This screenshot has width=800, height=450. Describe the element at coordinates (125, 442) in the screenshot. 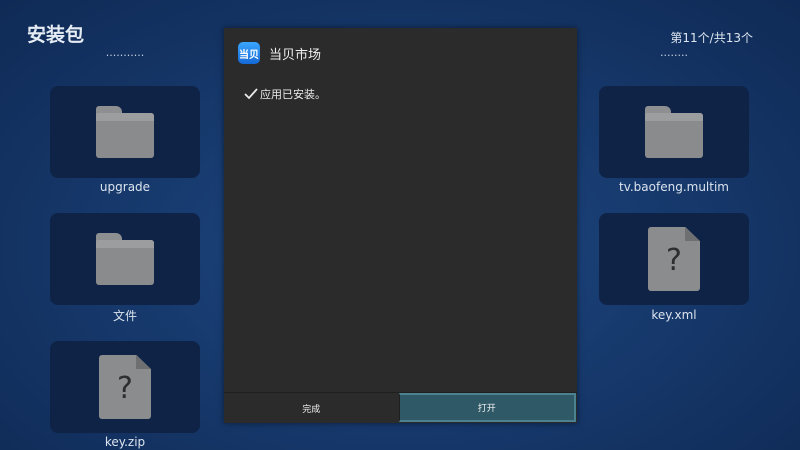

I see `tile-label: key.zip` at that location.